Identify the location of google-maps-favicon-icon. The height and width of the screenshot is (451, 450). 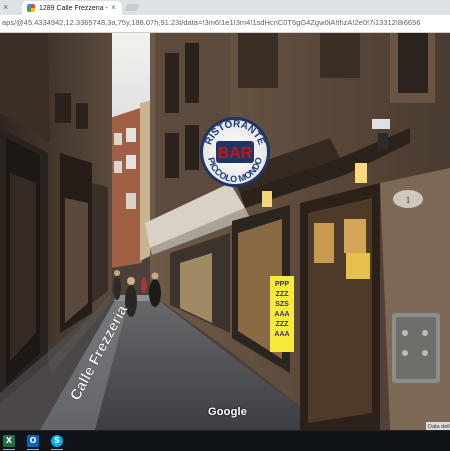
(31, 8).